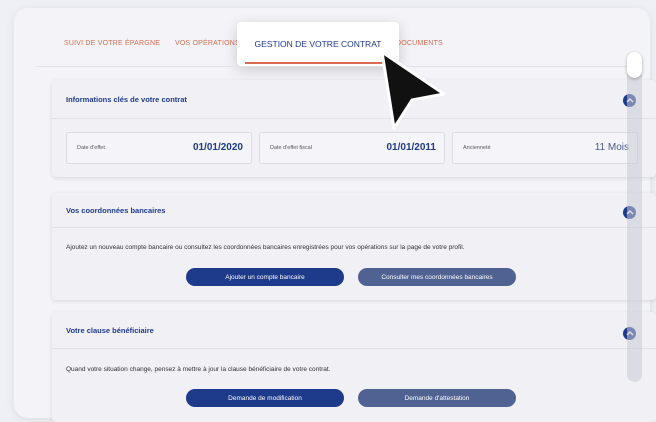 The width and height of the screenshot is (656, 422). I want to click on anciennete-label: Ancienneté, so click(477, 148).